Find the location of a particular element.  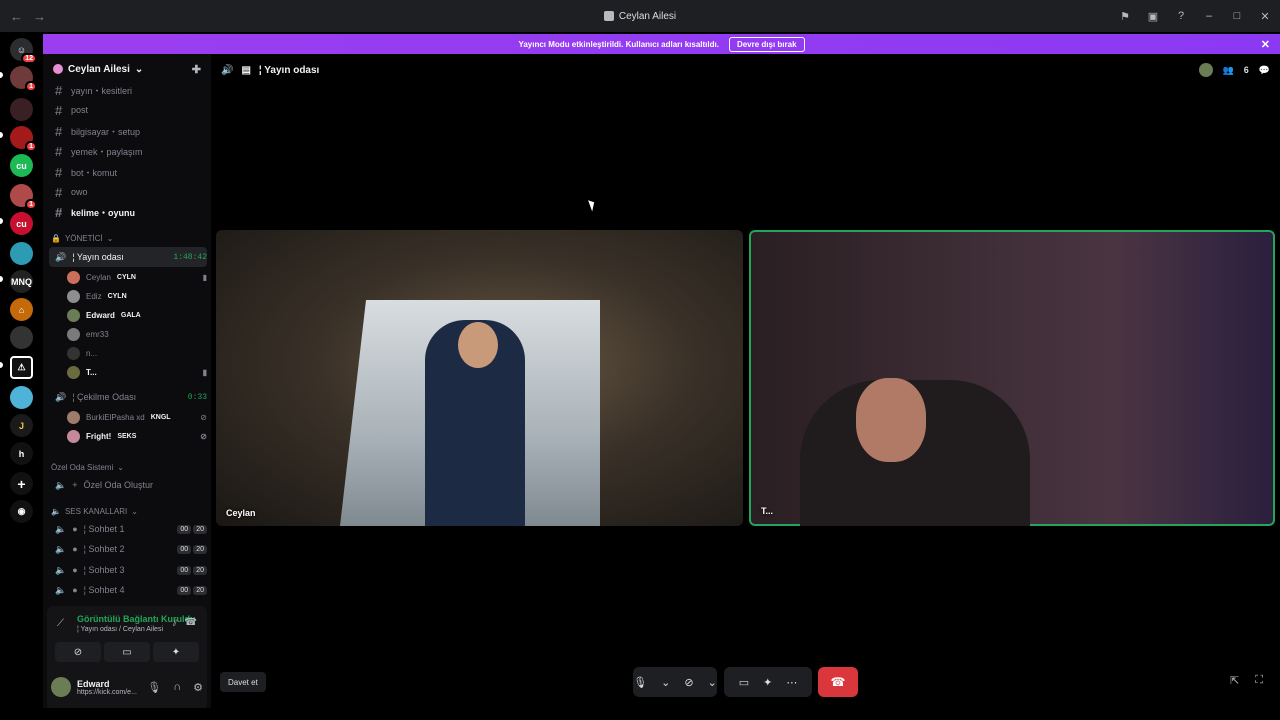

text-channel: # bot・komut is located at coordinates (128, 172).